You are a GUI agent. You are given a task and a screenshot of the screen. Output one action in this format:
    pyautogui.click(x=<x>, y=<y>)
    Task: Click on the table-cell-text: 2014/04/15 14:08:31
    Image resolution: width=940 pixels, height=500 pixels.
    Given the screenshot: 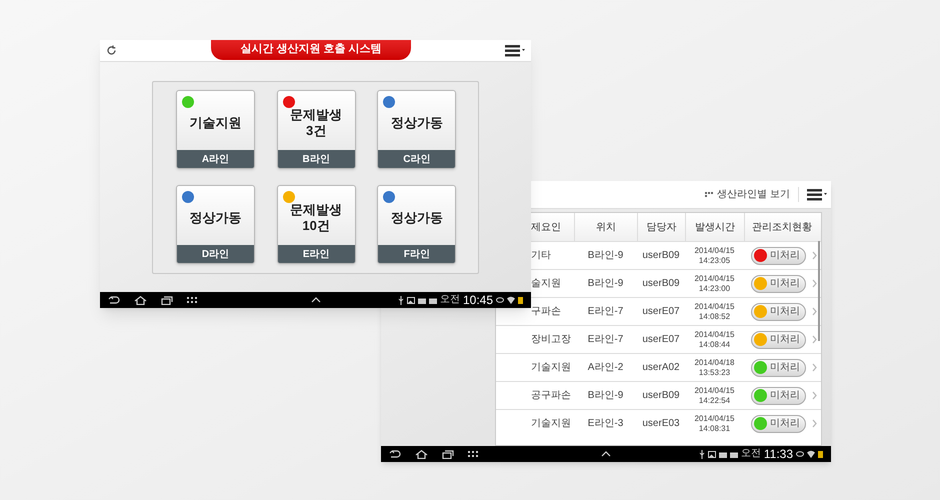 What is the action you would take?
    pyautogui.click(x=714, y=424)
    